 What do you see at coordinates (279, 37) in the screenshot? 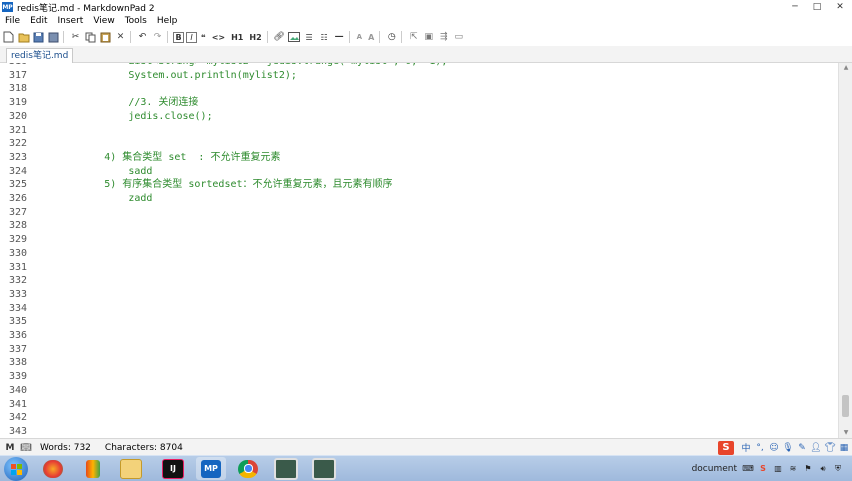
I see `link-icon: 🔗︎` at bounding box center [279, 37].